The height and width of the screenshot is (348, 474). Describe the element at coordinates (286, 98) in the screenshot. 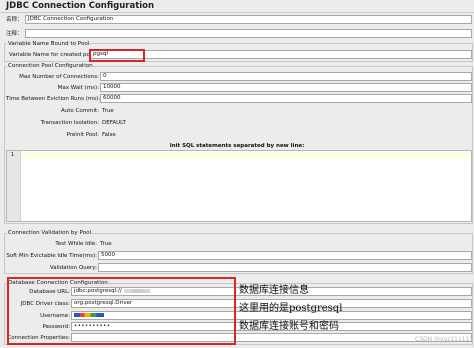

I see `eviction-runs-field: 60000` at that location.